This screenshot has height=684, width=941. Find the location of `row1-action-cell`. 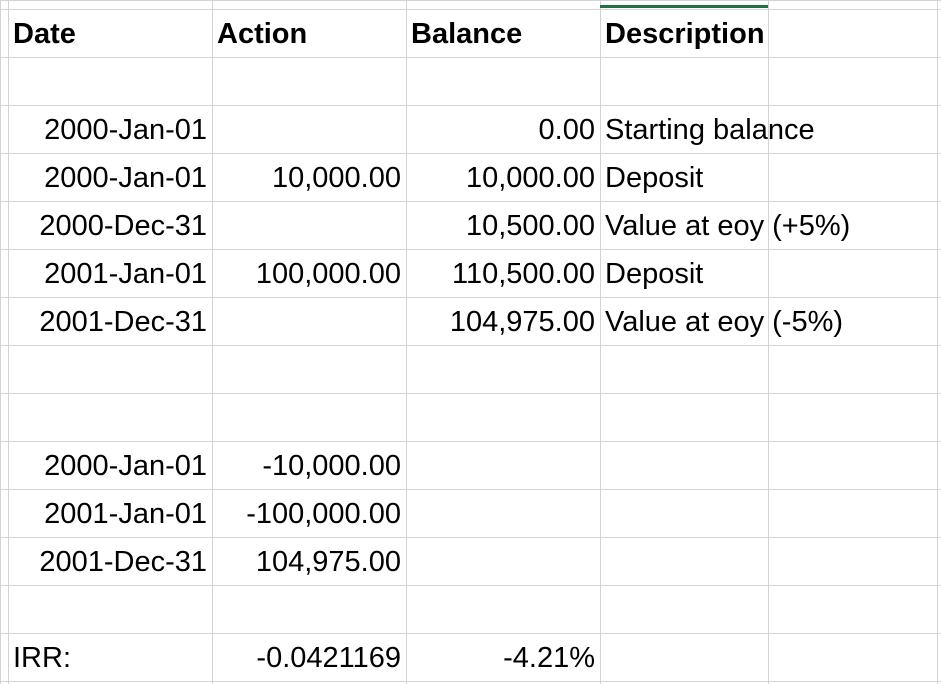

row1-action-cell is located at coordinates (309, 130).